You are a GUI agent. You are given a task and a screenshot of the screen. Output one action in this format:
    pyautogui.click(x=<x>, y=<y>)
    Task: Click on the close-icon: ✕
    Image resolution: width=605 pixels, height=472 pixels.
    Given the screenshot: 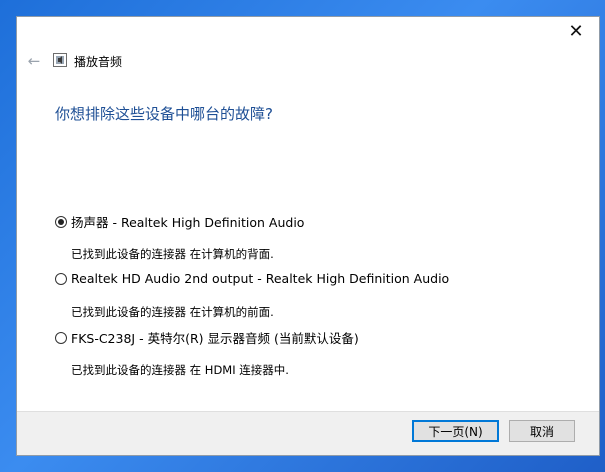 What is the action you would take?
    pyautogui.click(x=576, y=31)
    